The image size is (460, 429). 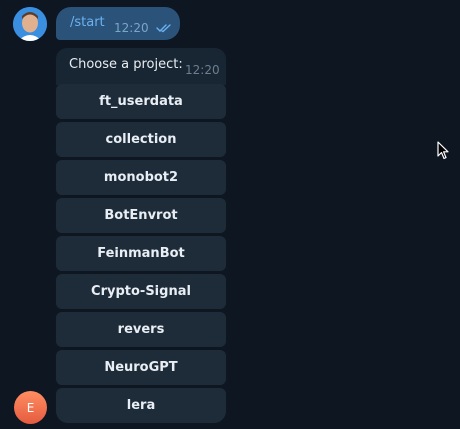 What do you see at coordinates (141, 139) in the screenshot?
I see `keyboard-button: collection` at bounding box center [141, 139].